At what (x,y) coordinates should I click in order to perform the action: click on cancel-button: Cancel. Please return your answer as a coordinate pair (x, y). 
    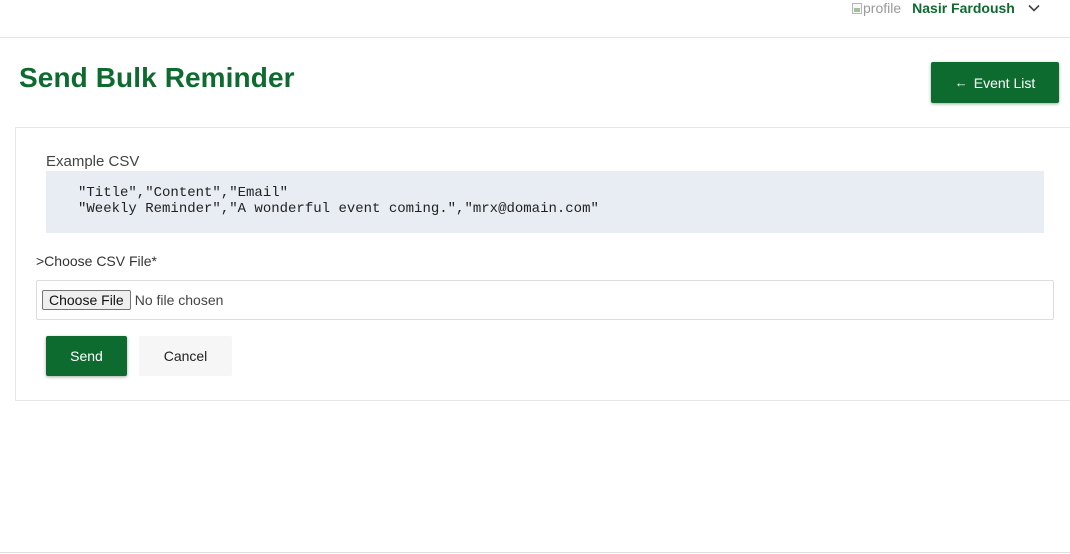
    Looking at the image, I should click on (185, 356).